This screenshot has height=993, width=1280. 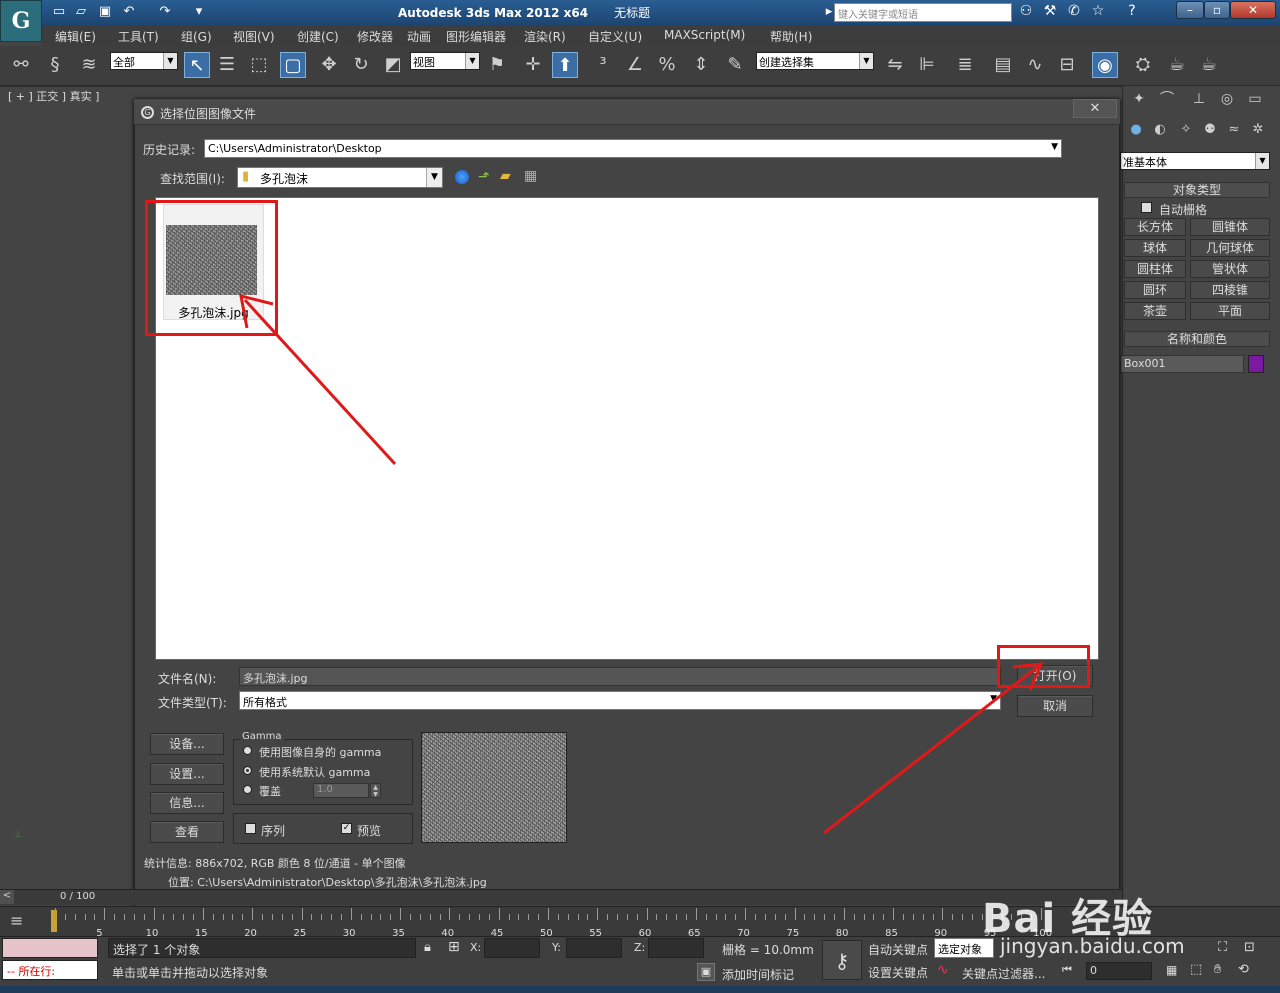 I want to click on time-slider, so click(x=561, y=897).